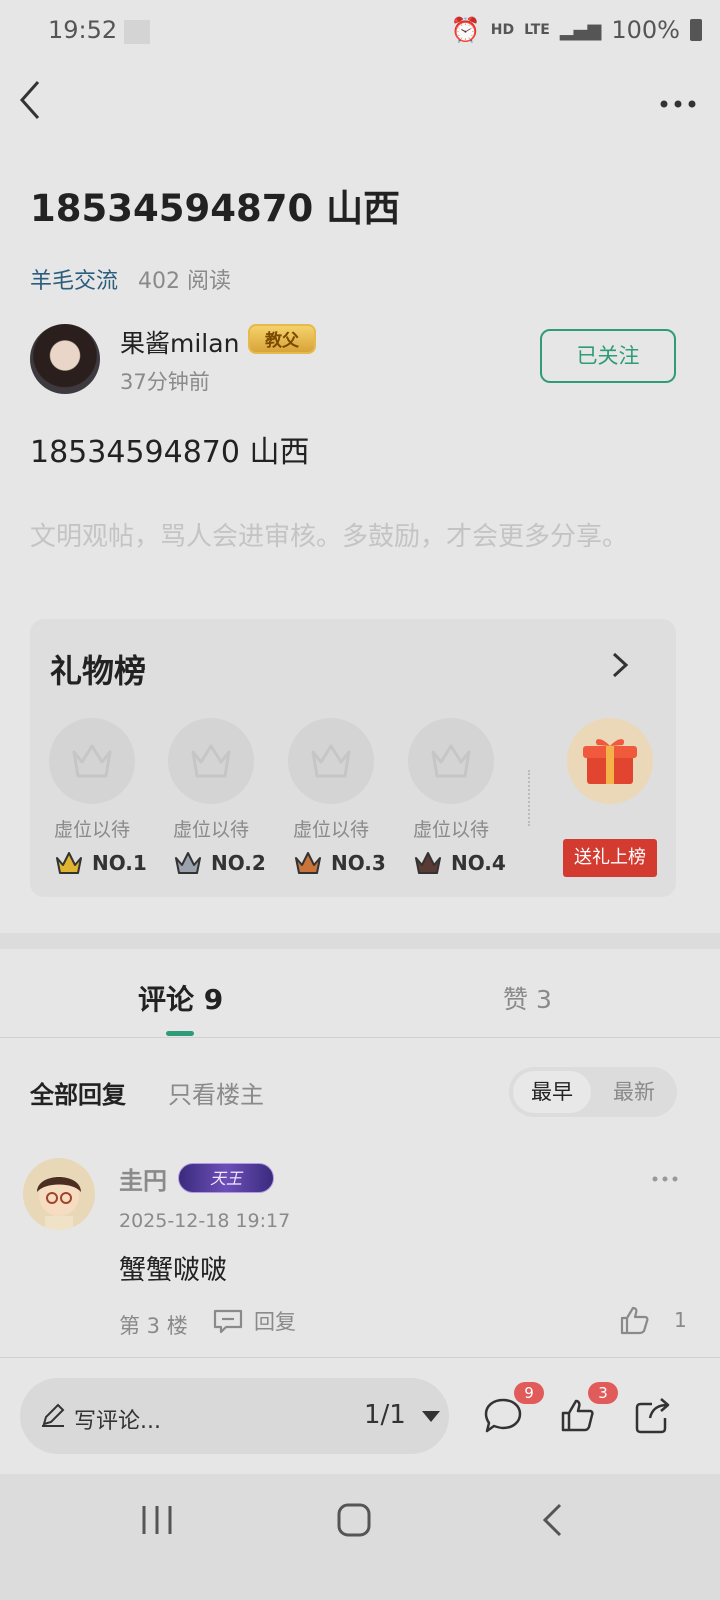 This screenshot has width=720, height=1600. I want to click on hd-indicator: HD, so click(502, 30).